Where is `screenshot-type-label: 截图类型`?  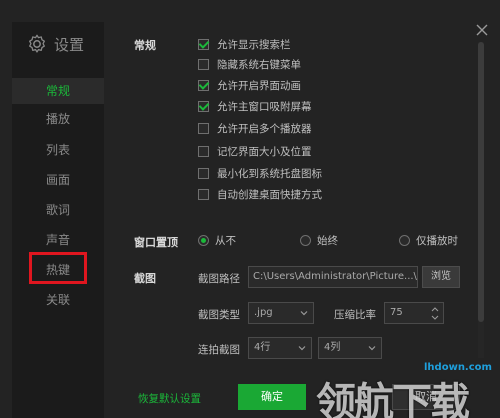 screenshot-type-label: 截图类型 is located at coordinates (219, 315).